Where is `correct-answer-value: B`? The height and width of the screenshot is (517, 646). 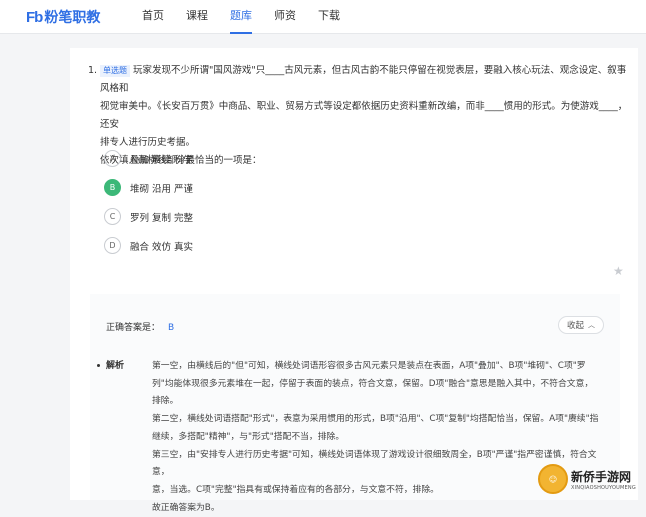
correct-answer-value: B is located at coordinates (171, 328).